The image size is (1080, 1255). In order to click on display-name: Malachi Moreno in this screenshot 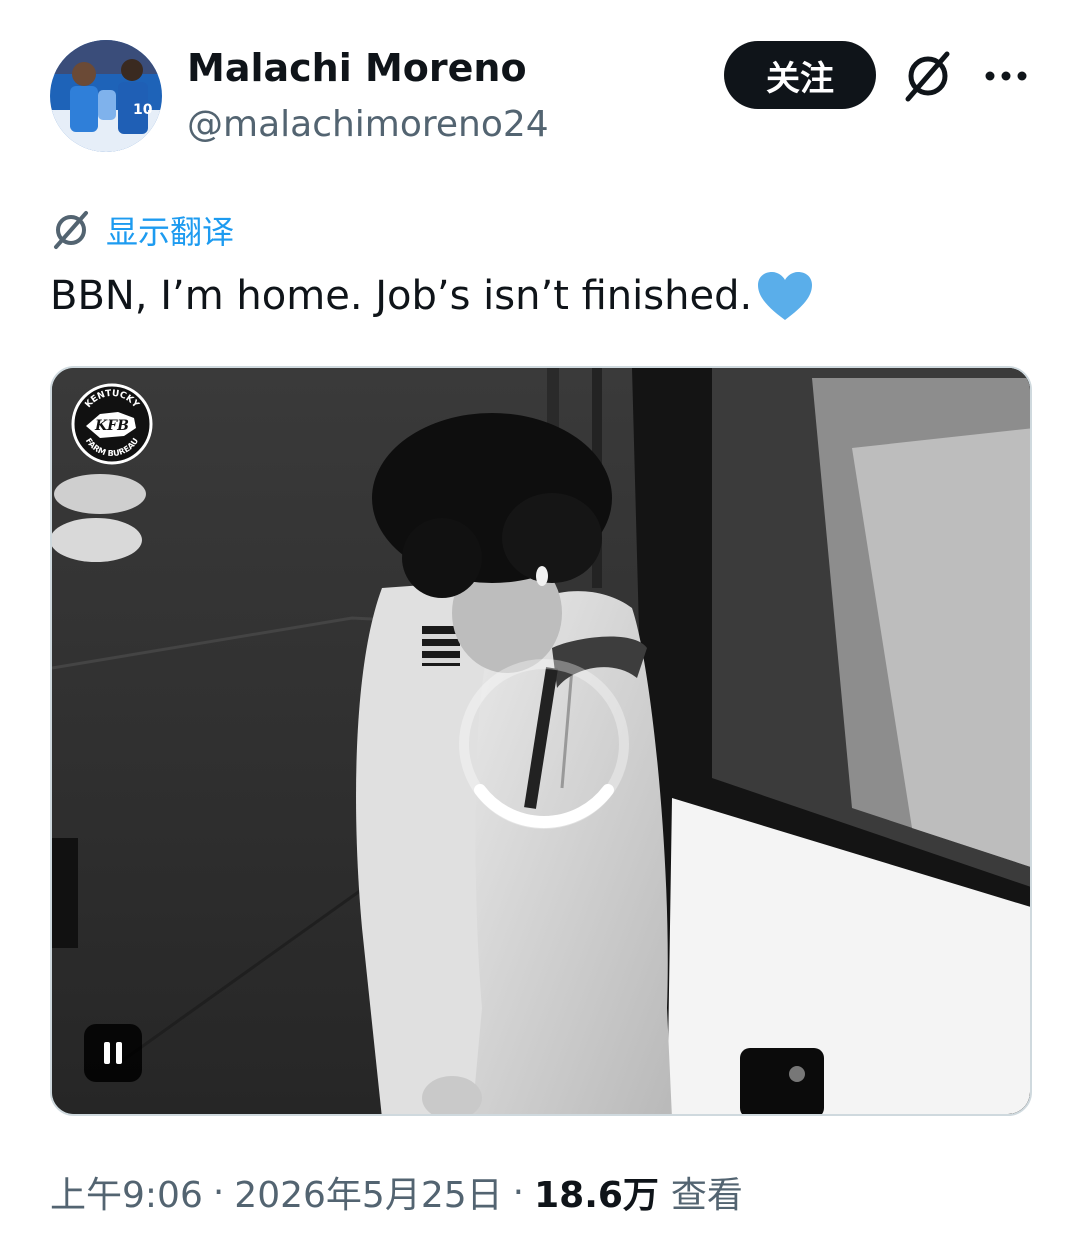, I will do `click(357, 68)`.